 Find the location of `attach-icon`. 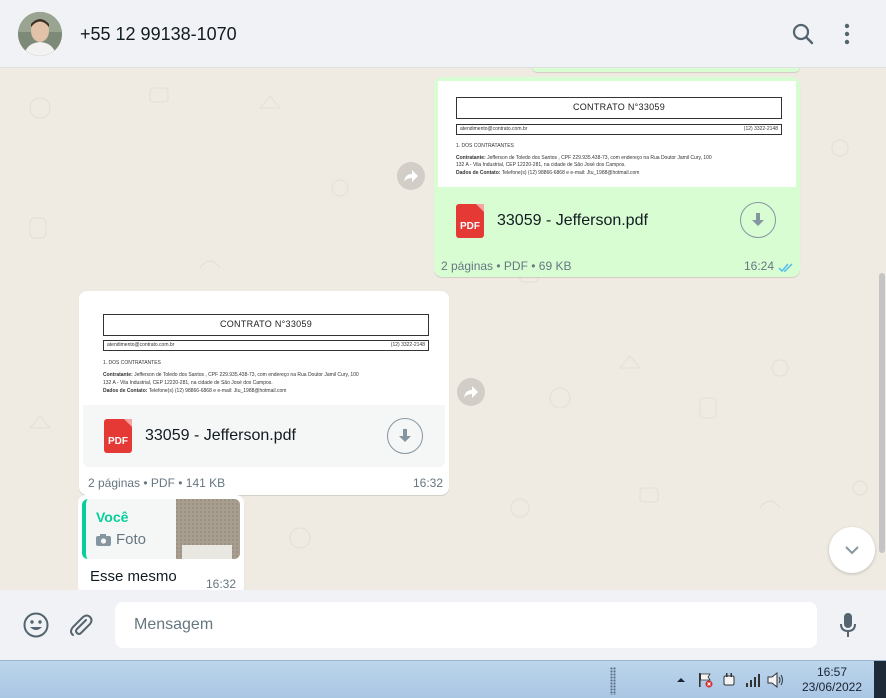

attach-icon is located at coordinates (81, 625).